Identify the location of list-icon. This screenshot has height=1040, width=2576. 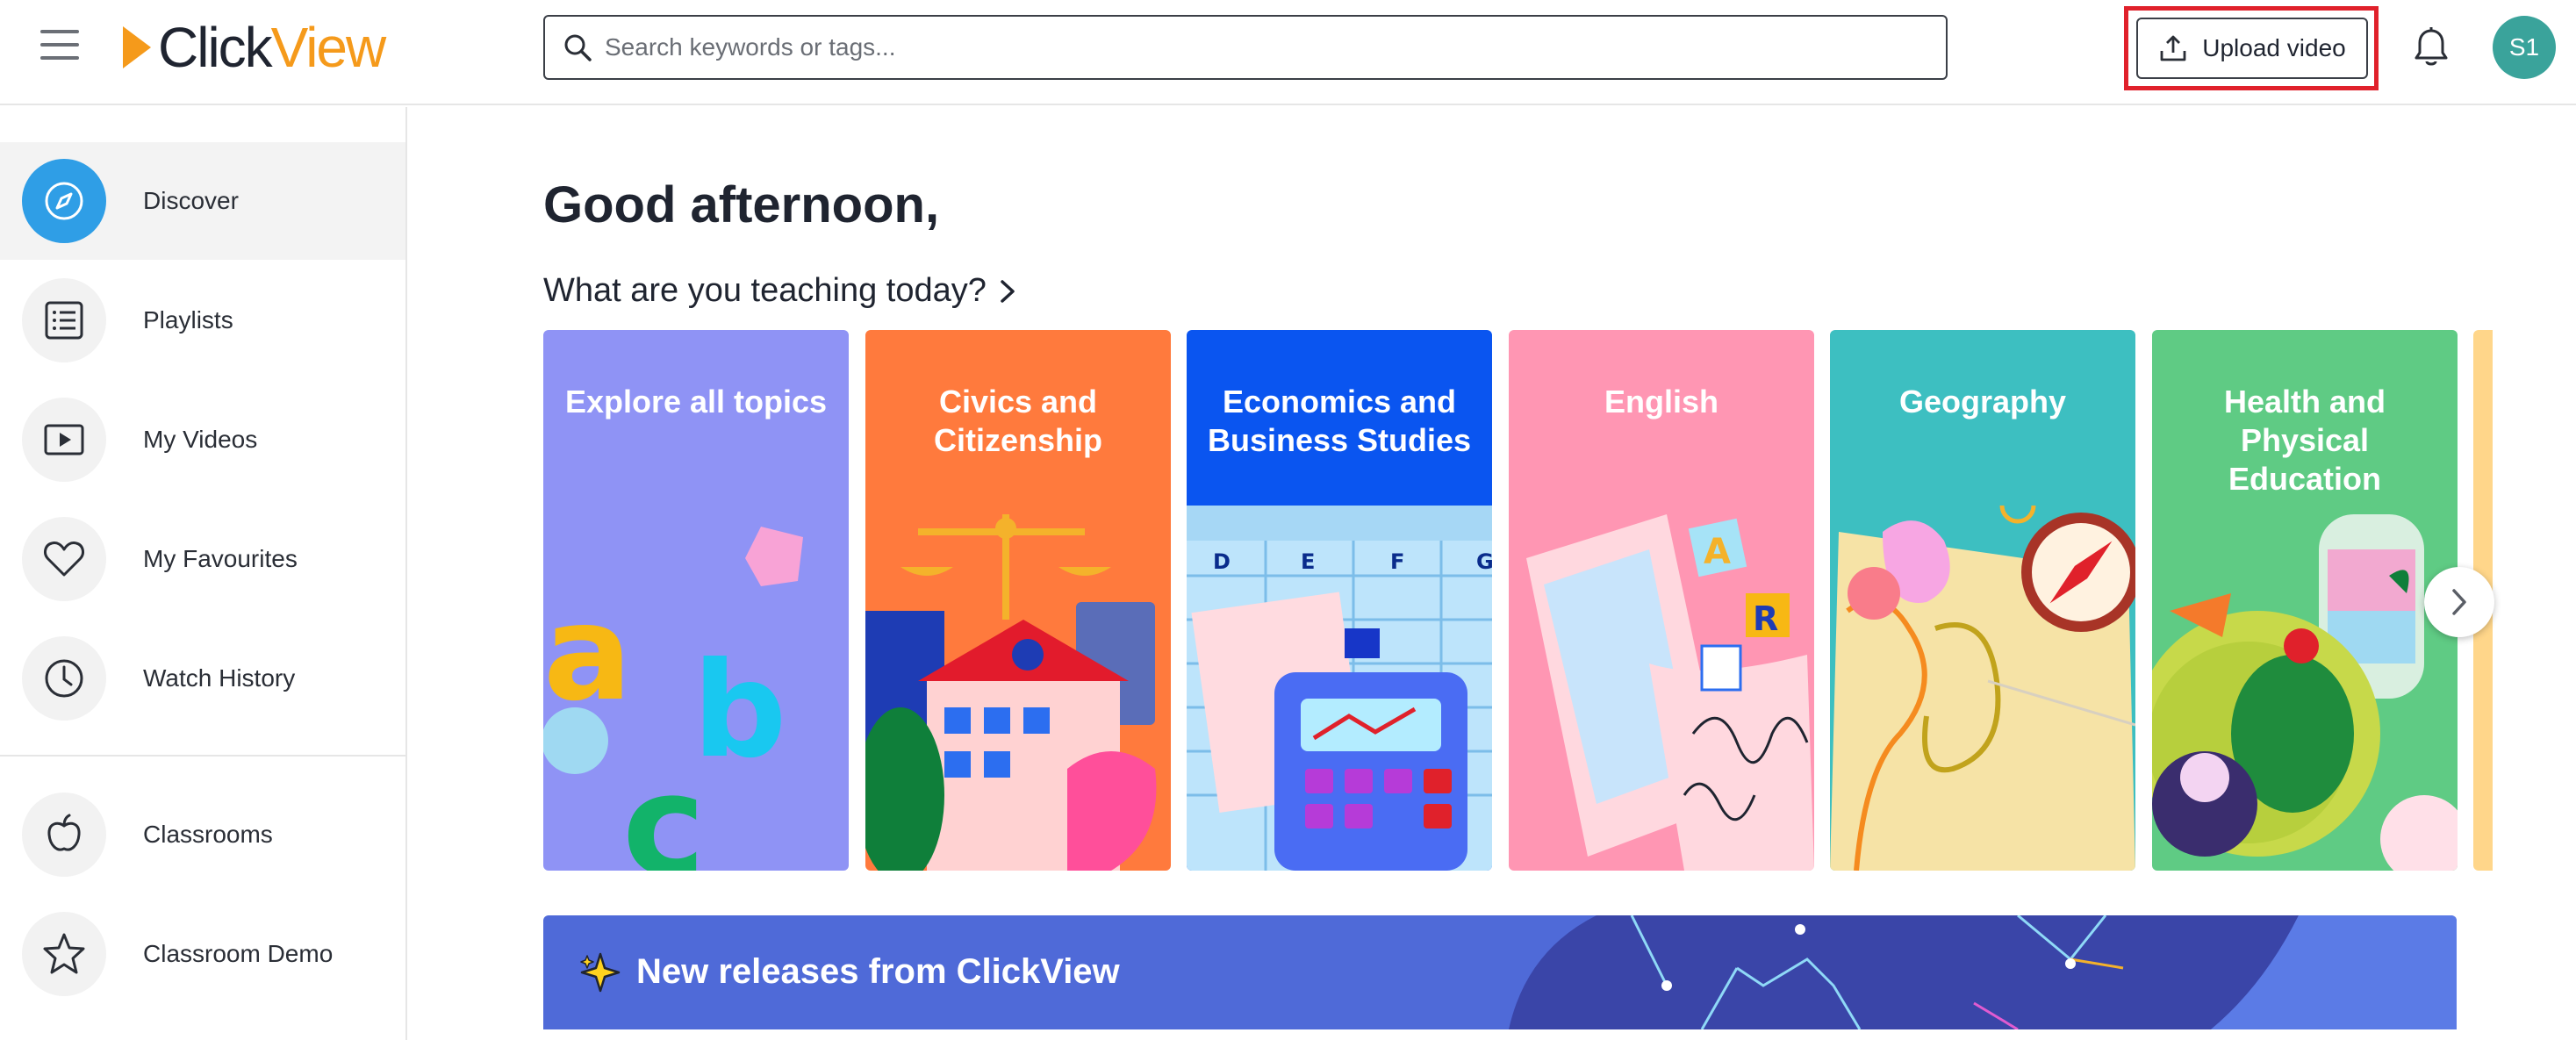
(64, 320).